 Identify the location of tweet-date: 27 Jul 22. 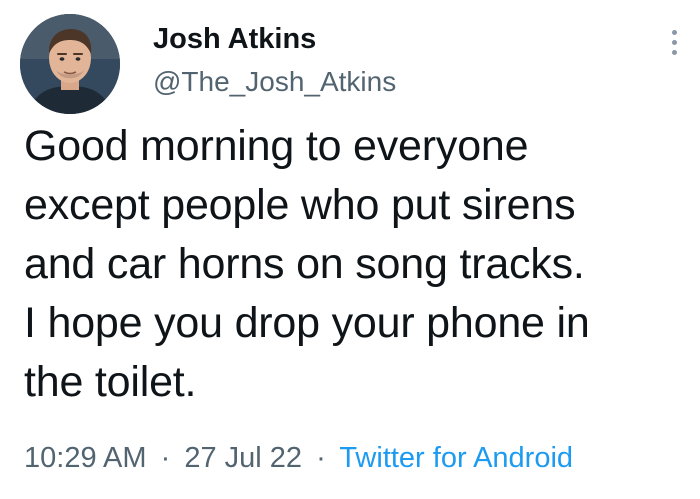
(243, 458).